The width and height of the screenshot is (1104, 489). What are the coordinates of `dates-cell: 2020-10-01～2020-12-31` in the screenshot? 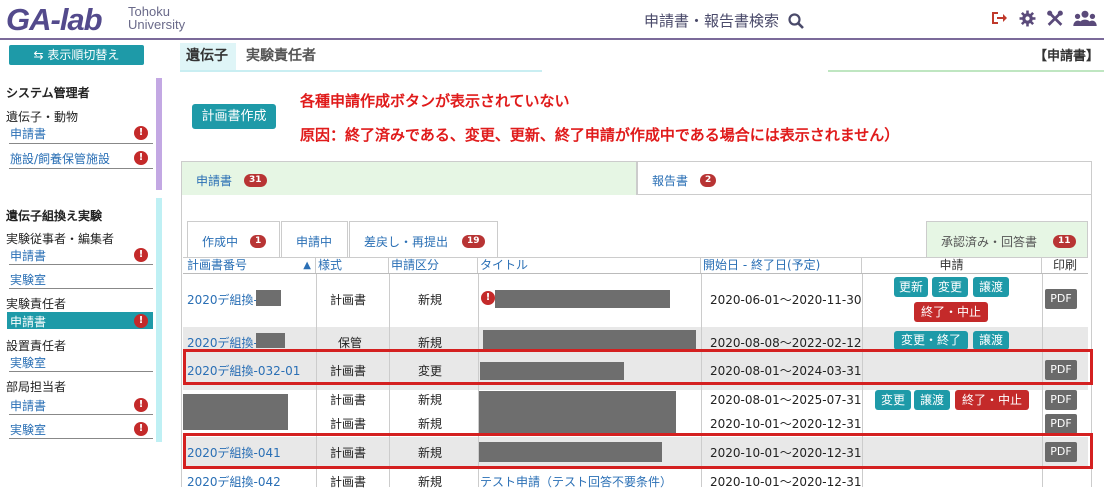 It's located at (786, 424).